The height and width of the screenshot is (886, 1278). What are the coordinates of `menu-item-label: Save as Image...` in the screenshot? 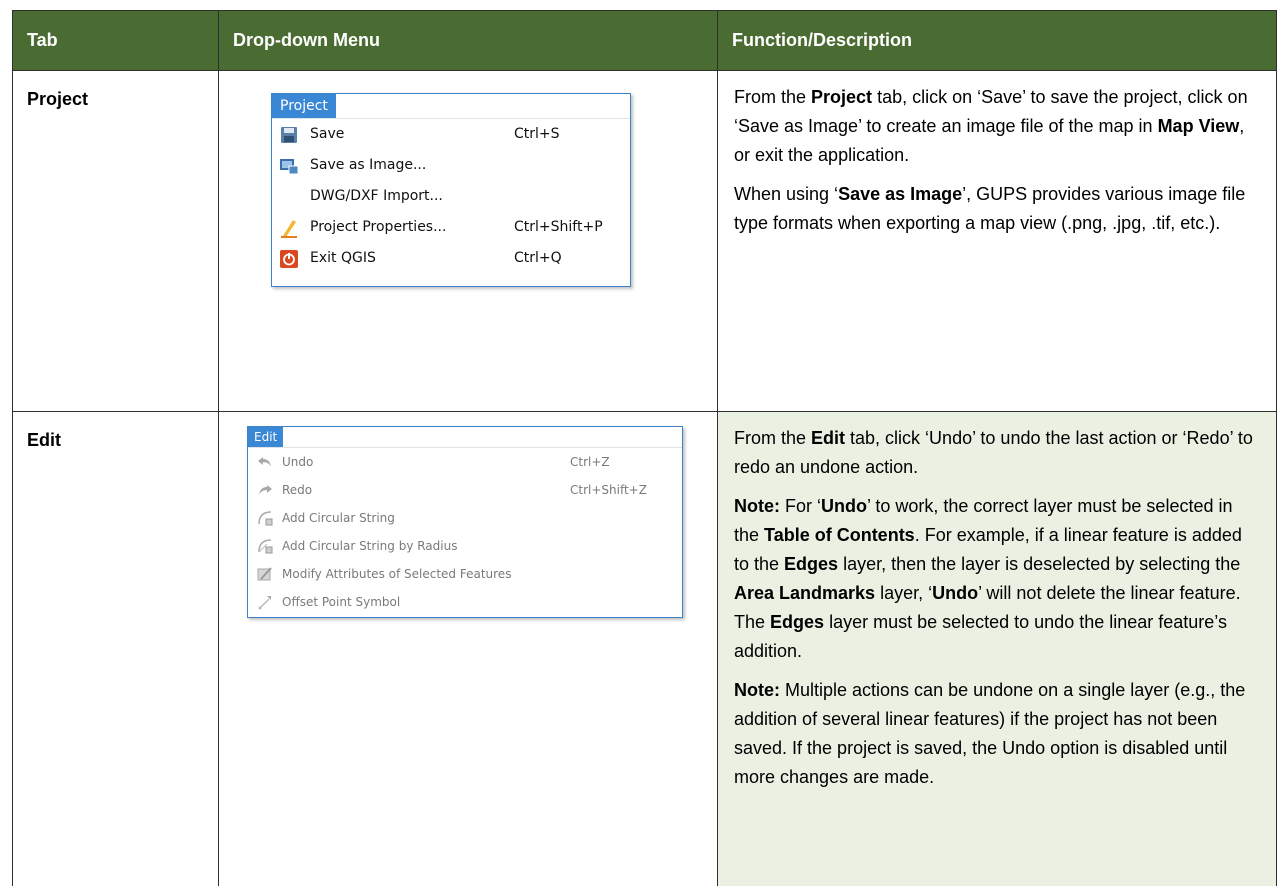 It's located at (412, 165).